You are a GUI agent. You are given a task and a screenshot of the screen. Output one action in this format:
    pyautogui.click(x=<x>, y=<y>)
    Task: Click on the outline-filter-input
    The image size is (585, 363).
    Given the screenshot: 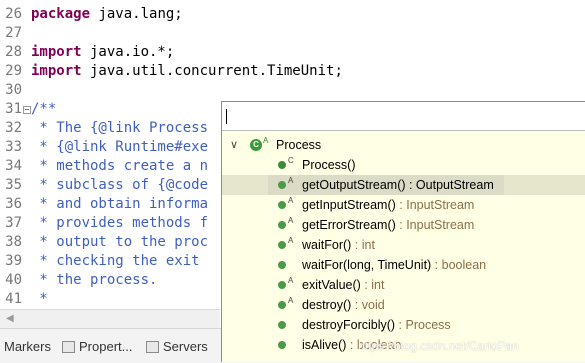 What is the action you would take?
    pyautogui.click(x=403, y=116)
    